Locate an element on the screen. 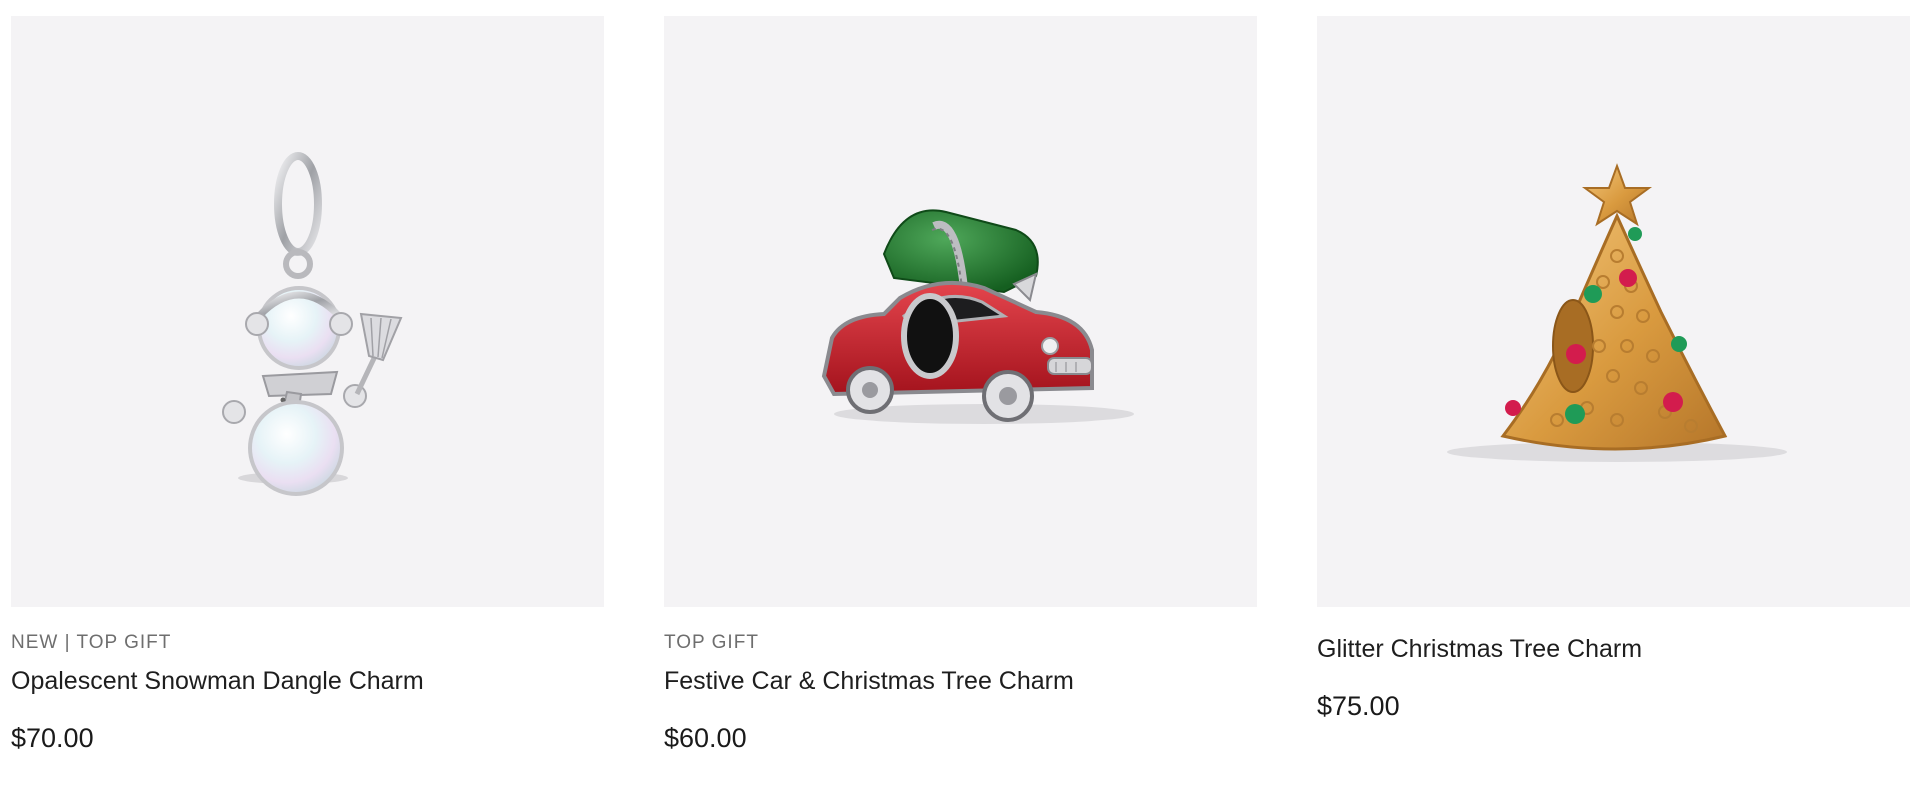 This screenshot has width=1924, height=798. product-name: Festive Car & Christmas Tree Charm is located at coordinates (960, 681).